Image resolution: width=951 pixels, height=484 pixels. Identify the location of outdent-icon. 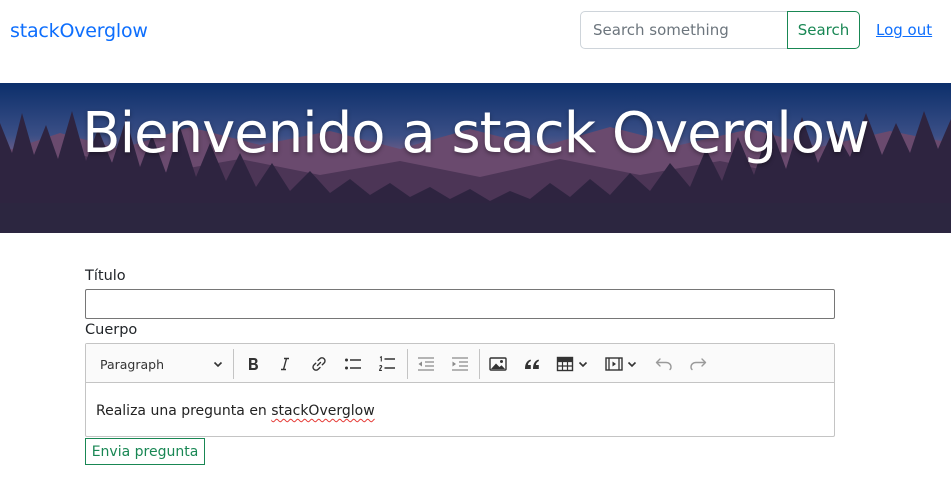
(426, 364).